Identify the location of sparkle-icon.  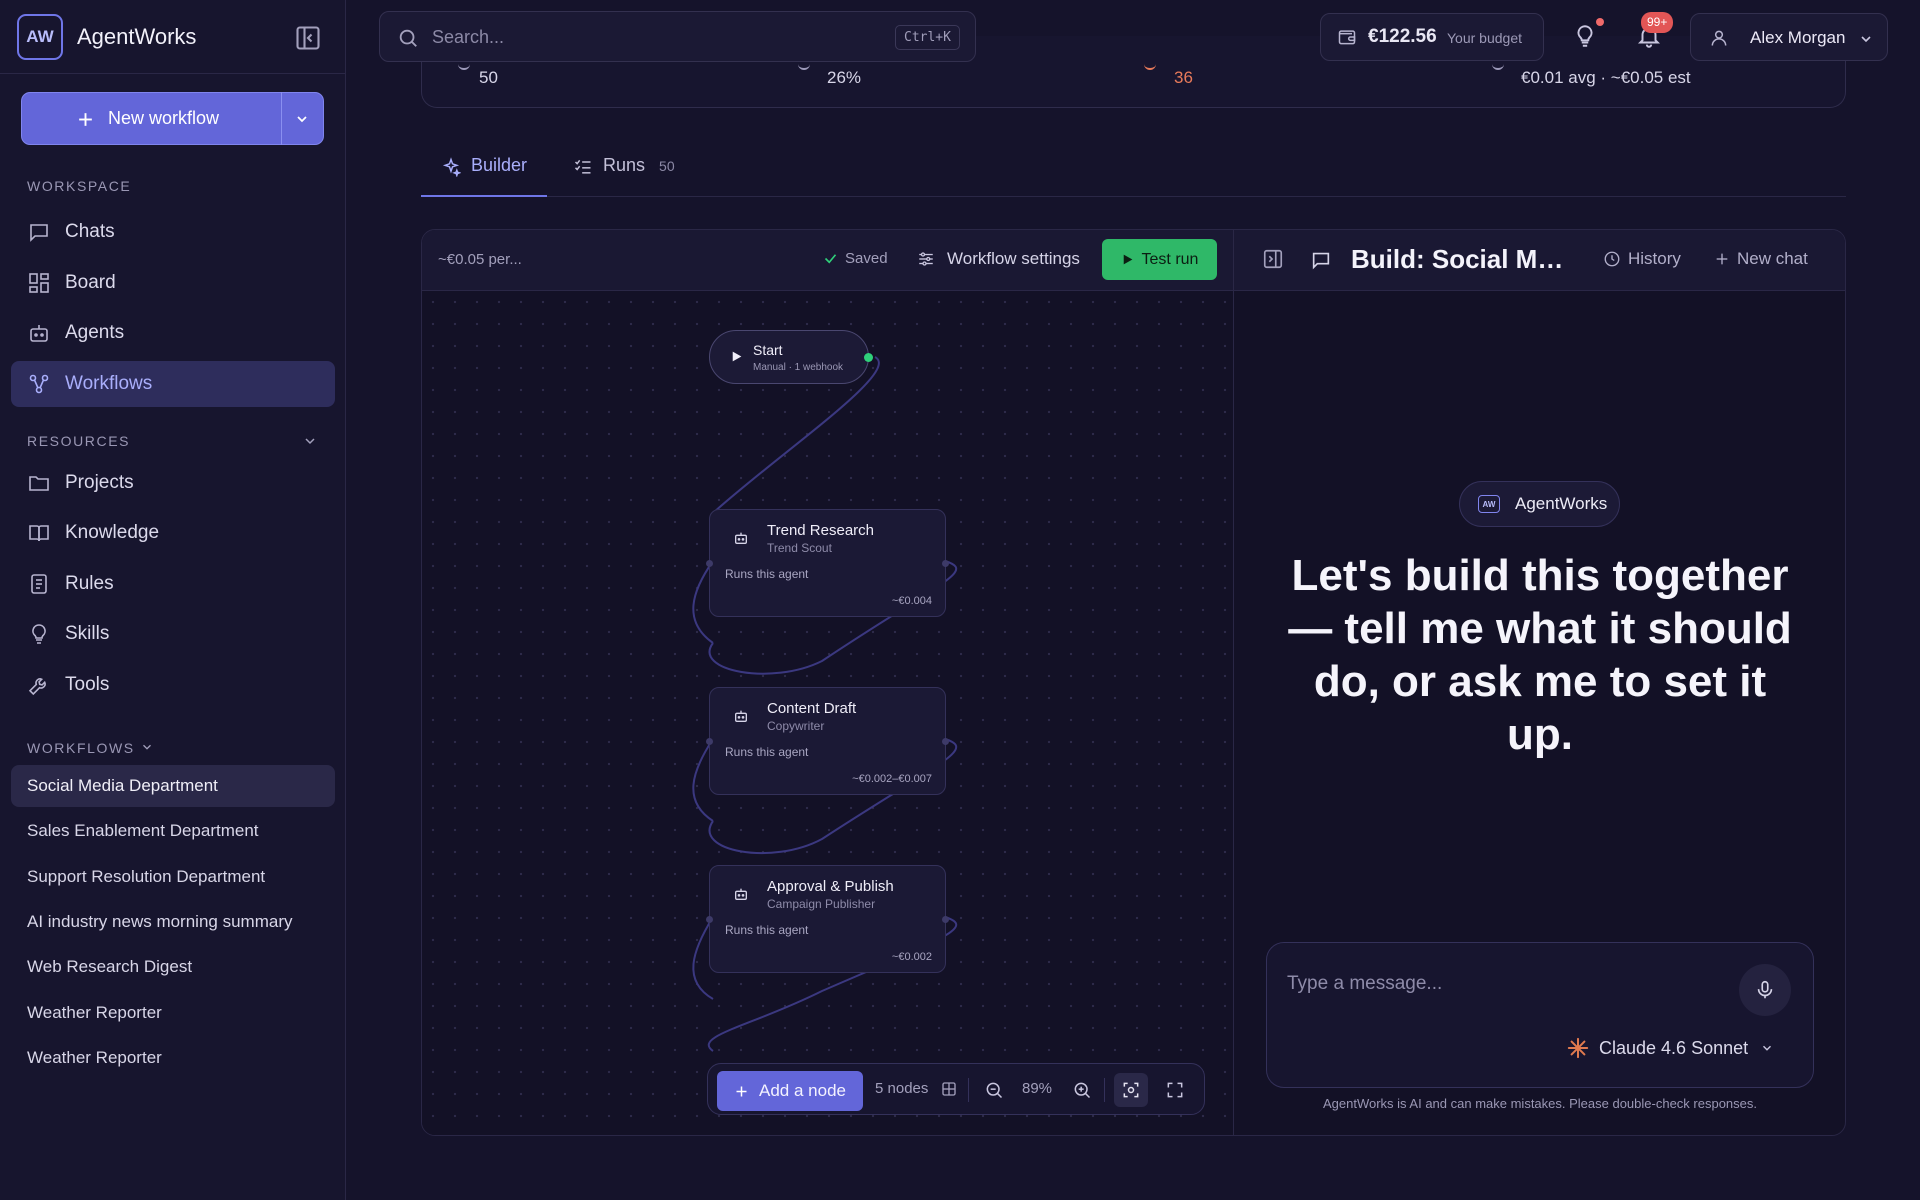
(451, 167).